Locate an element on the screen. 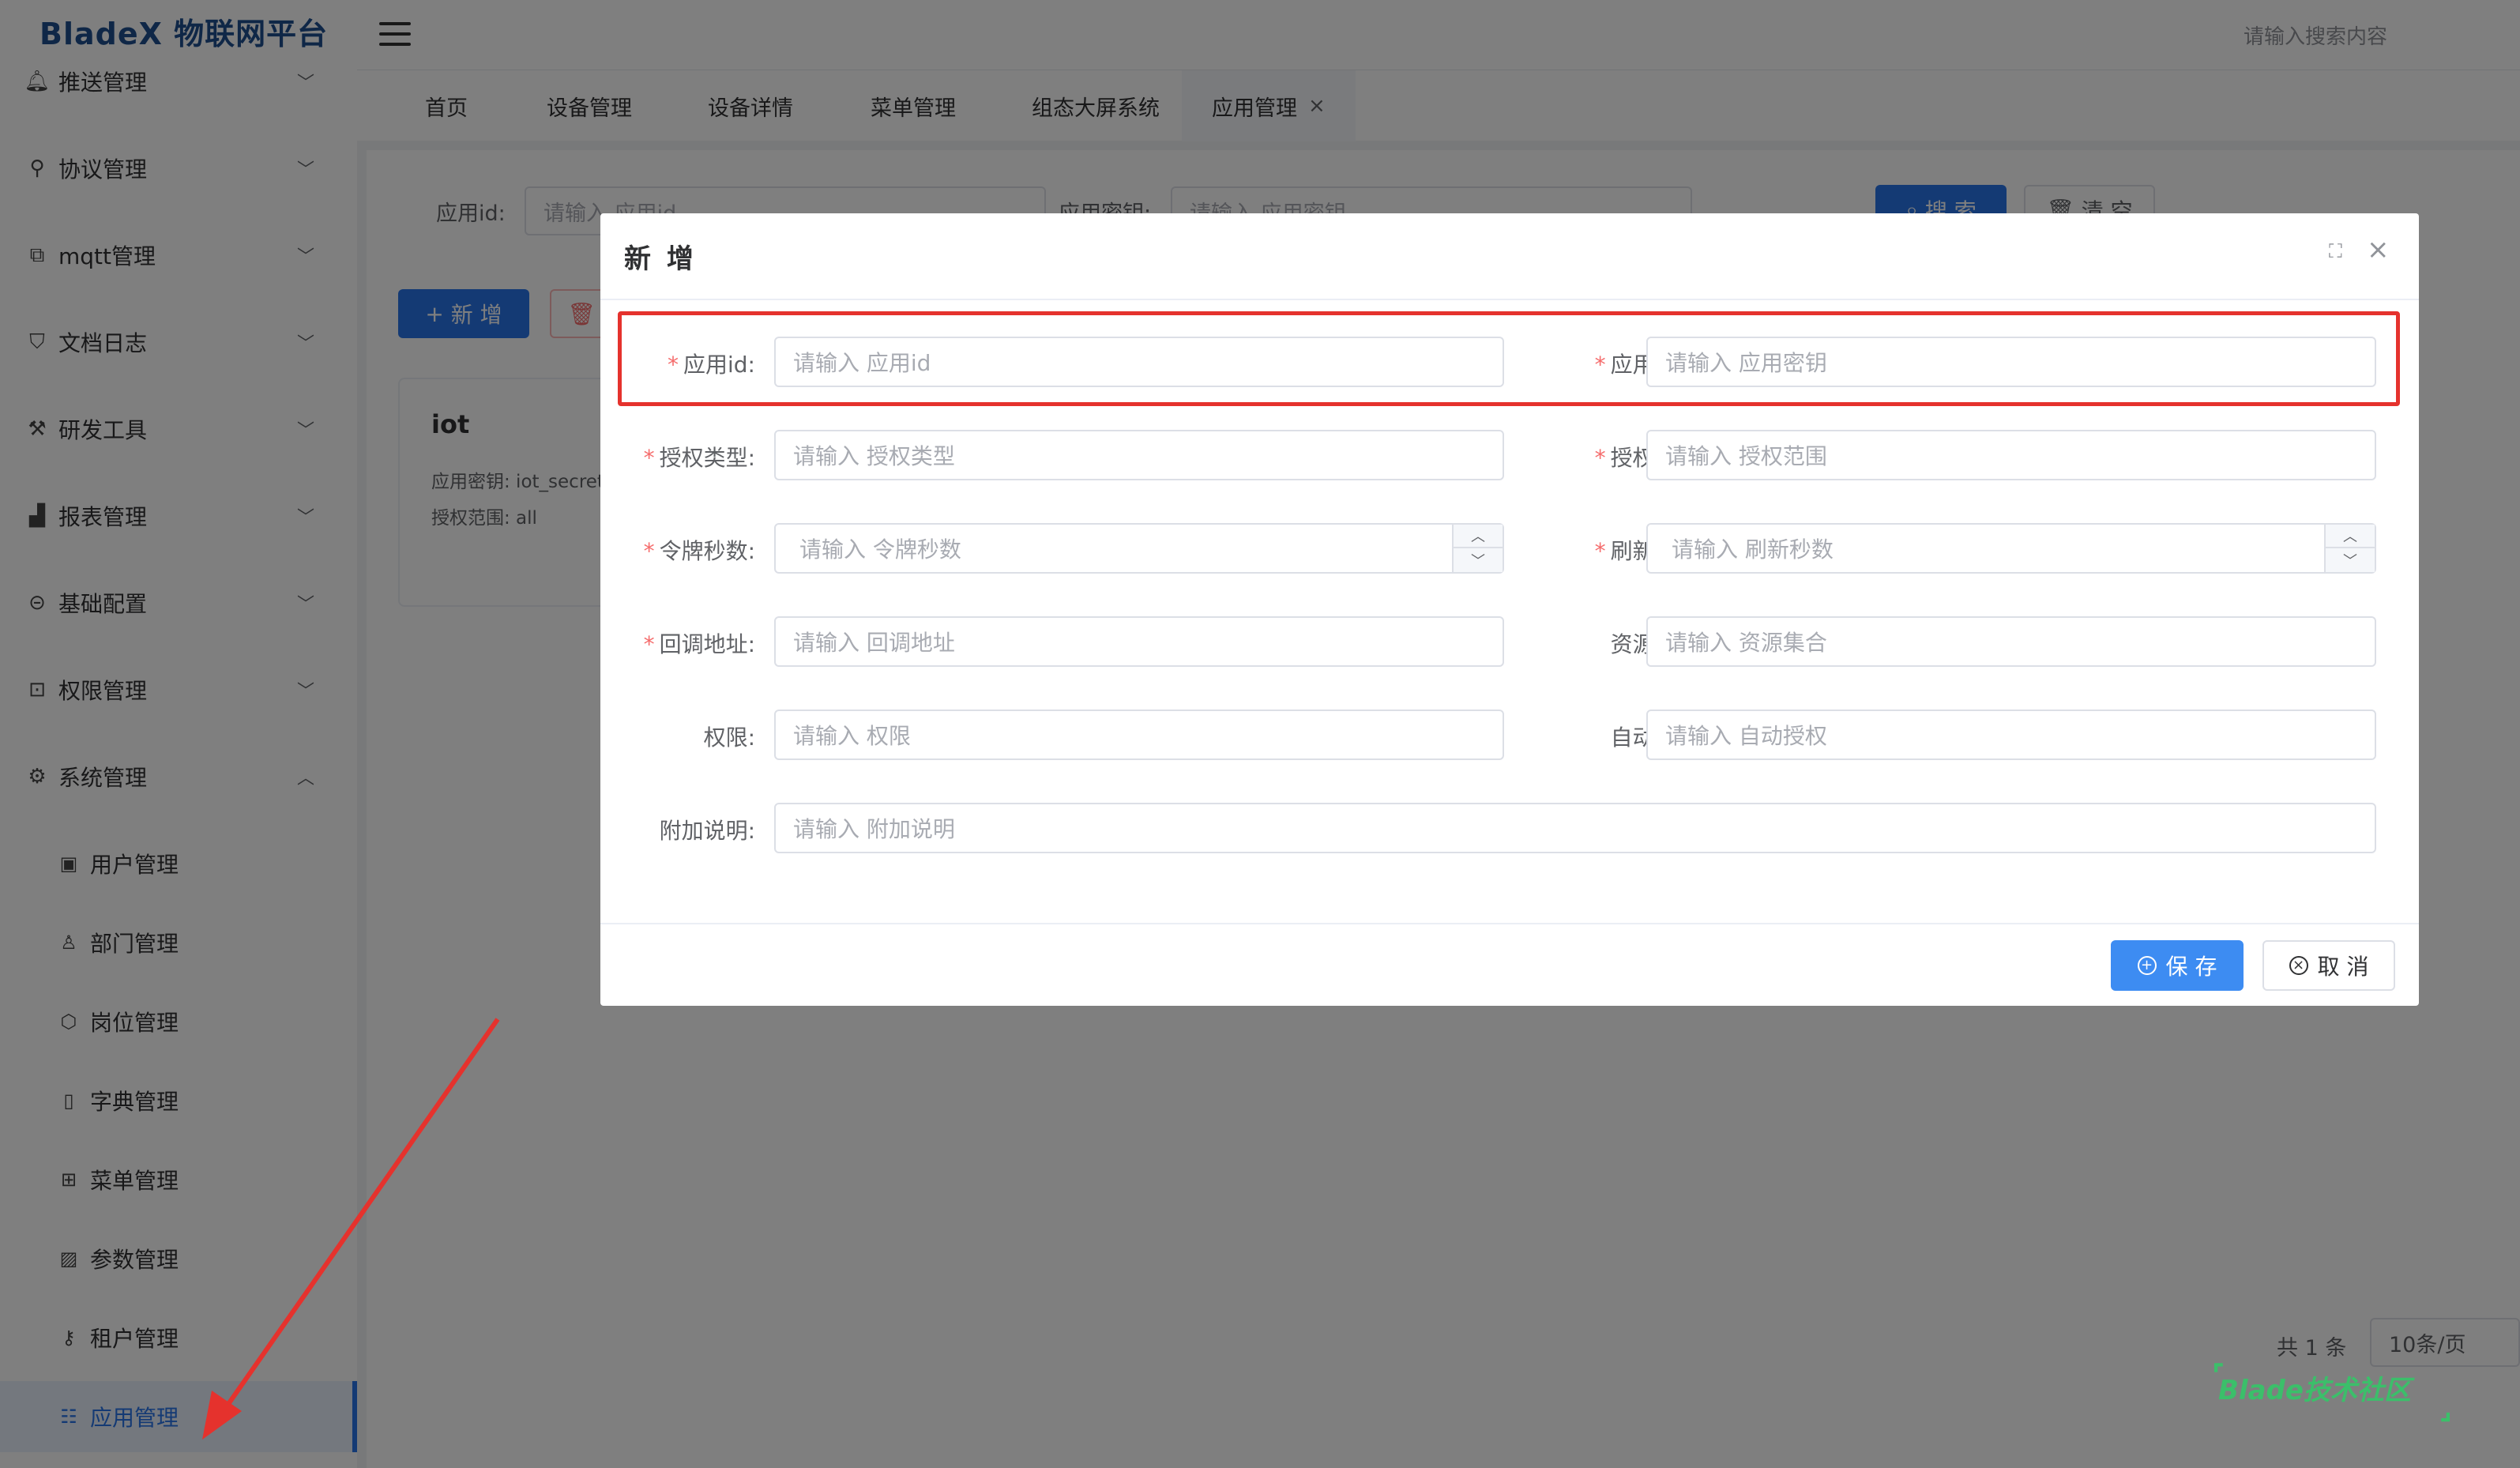  watermark: Blade技术社区 is located at coordinates (2314, 1390).